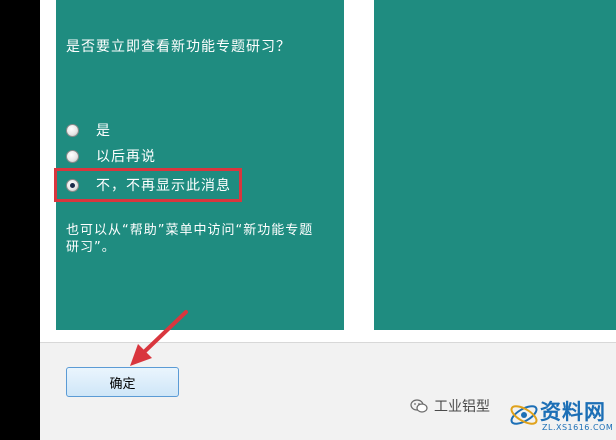 The image size is (616, 440). I want to click on option-yes: 是, so click(88, 130).